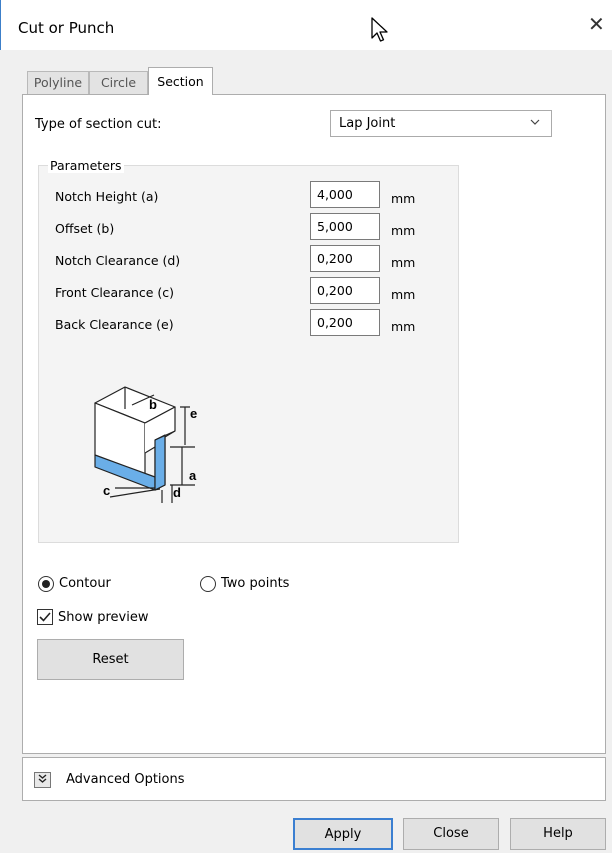 The height and width of the screenshot is (853, 612). What do you see at coordinates (403, 326) in the screenshot?
I see `back-clearance-unit: mm` at bounding box center [403, 326].